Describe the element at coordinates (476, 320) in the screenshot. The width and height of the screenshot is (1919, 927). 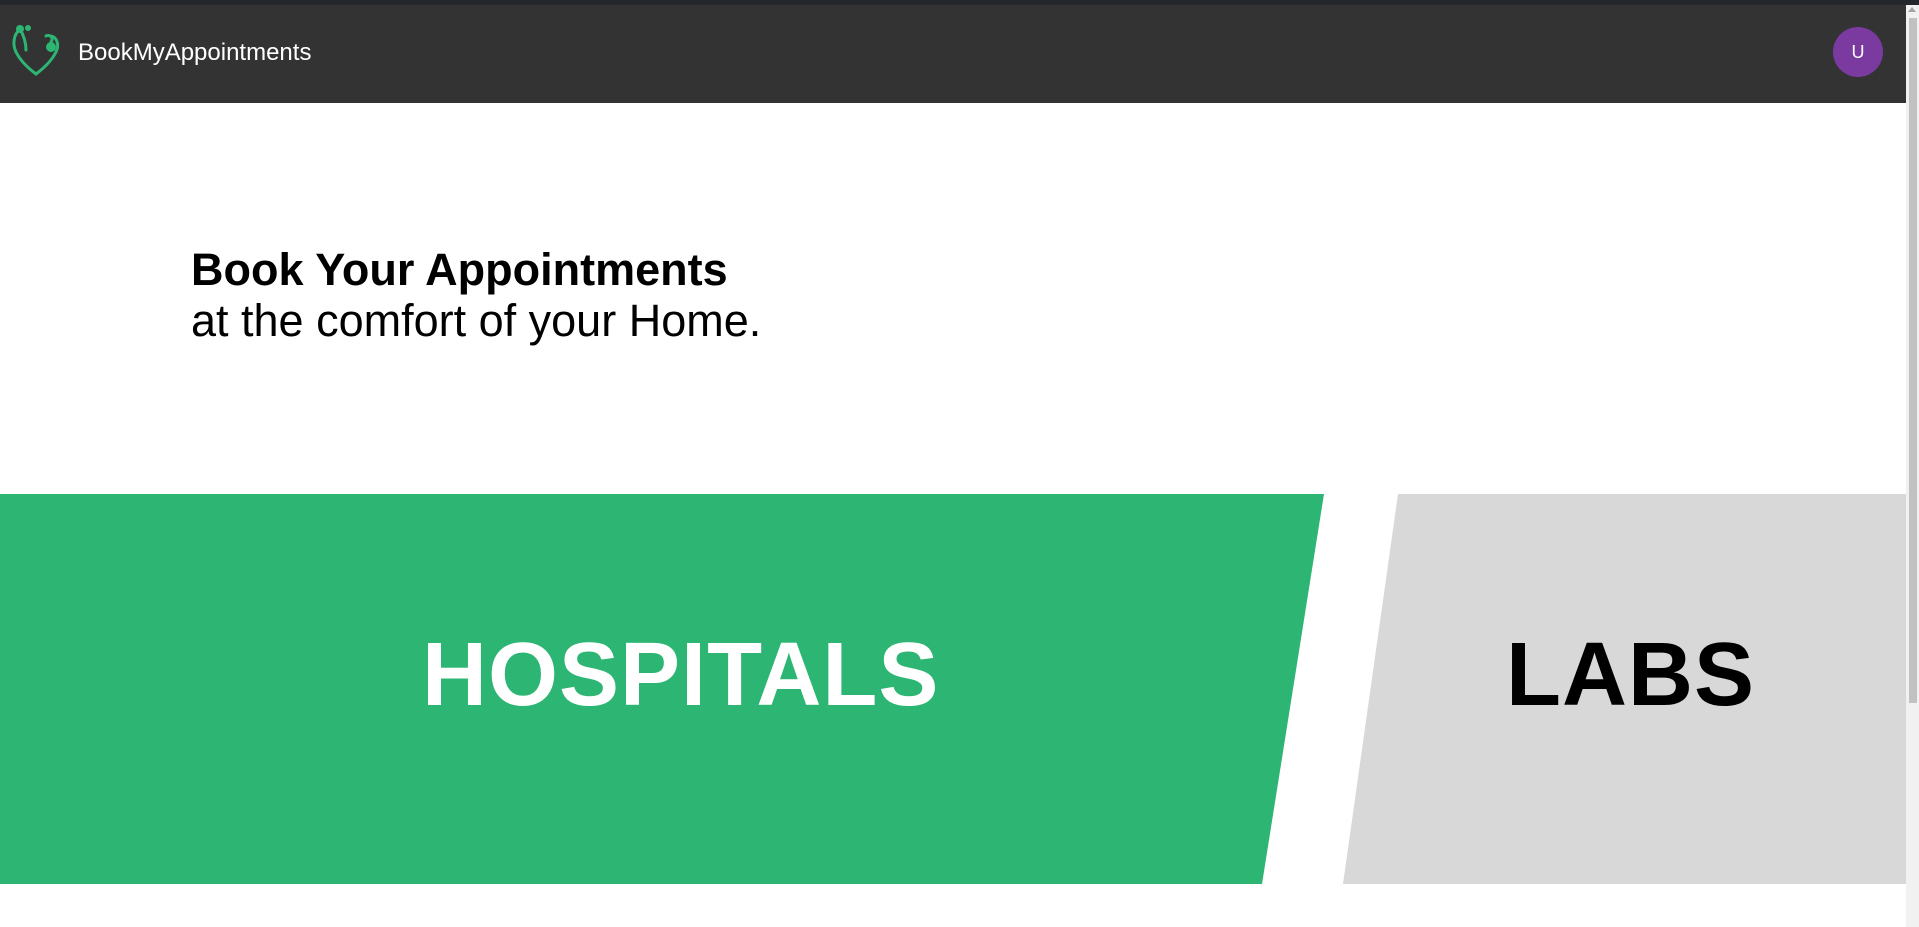
I see `hero-subtitle: at the comfort of your Home.` at that location.